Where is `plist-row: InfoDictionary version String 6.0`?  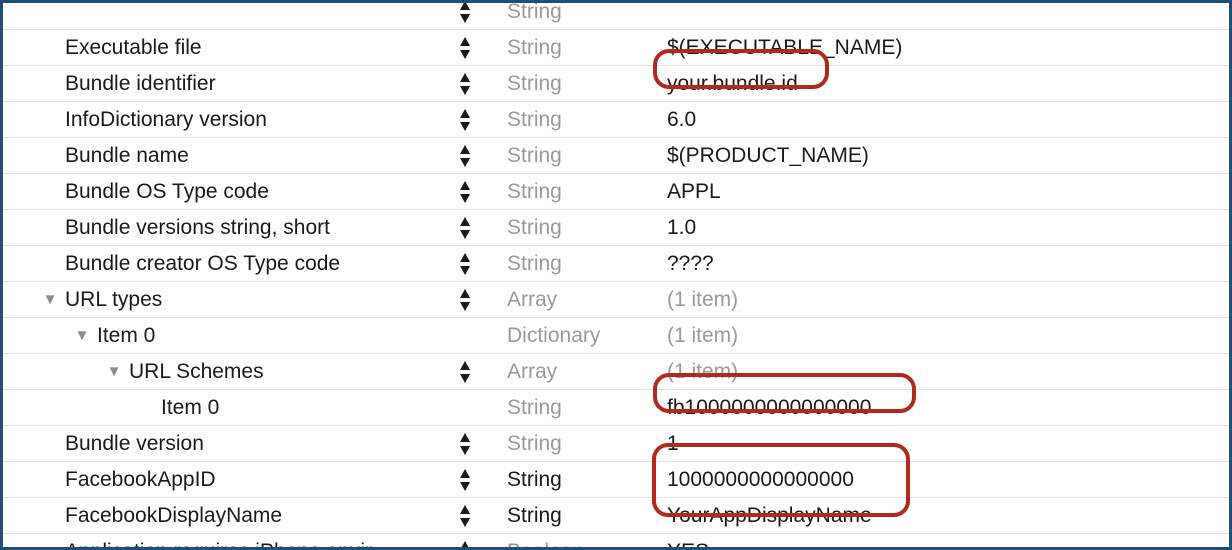 plist-row: InfoDictionary version String 6.0 is located at coordinates (616, 120).